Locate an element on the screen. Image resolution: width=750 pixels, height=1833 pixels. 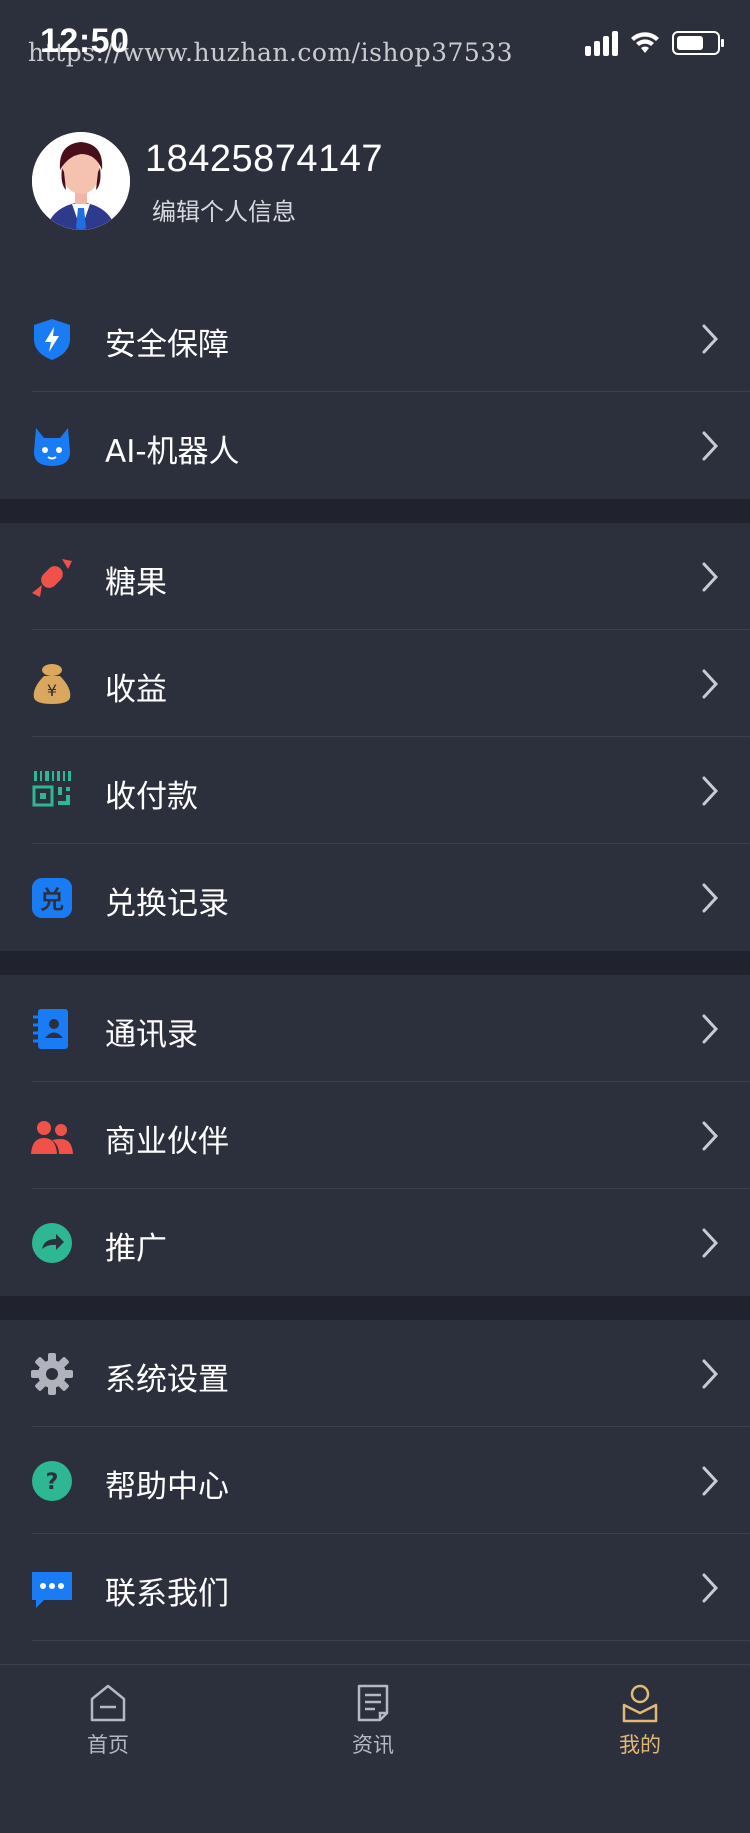
edit-profile-link: 编辑个人信息 is located at coordinates (224, 209).